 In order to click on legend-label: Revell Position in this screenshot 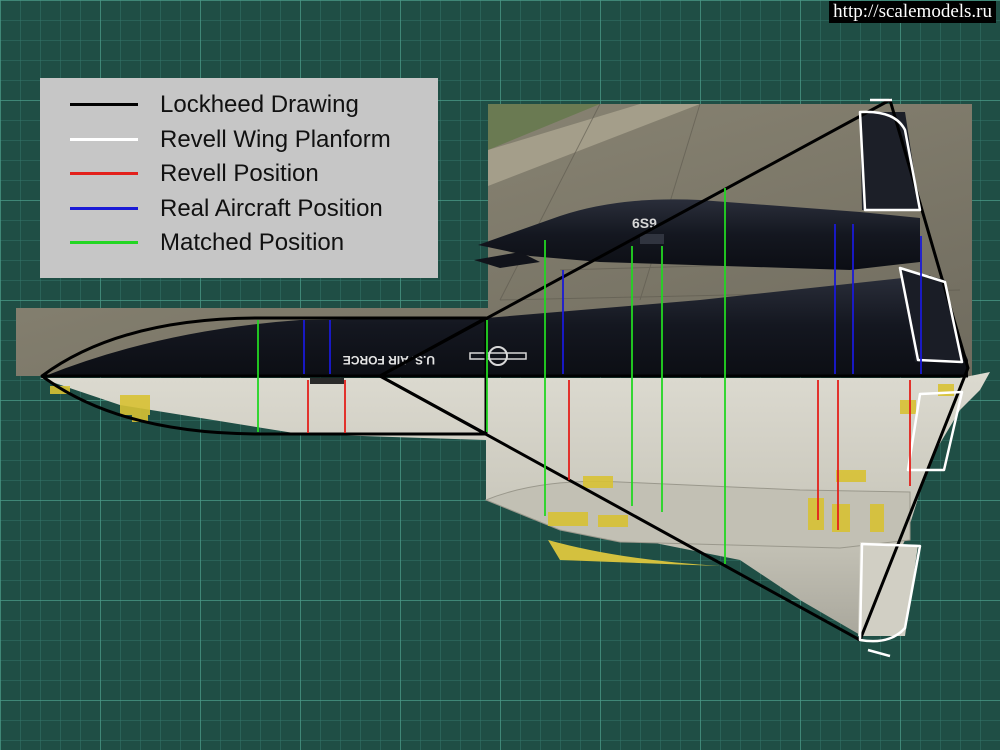, I will do `click(239, 173)`.